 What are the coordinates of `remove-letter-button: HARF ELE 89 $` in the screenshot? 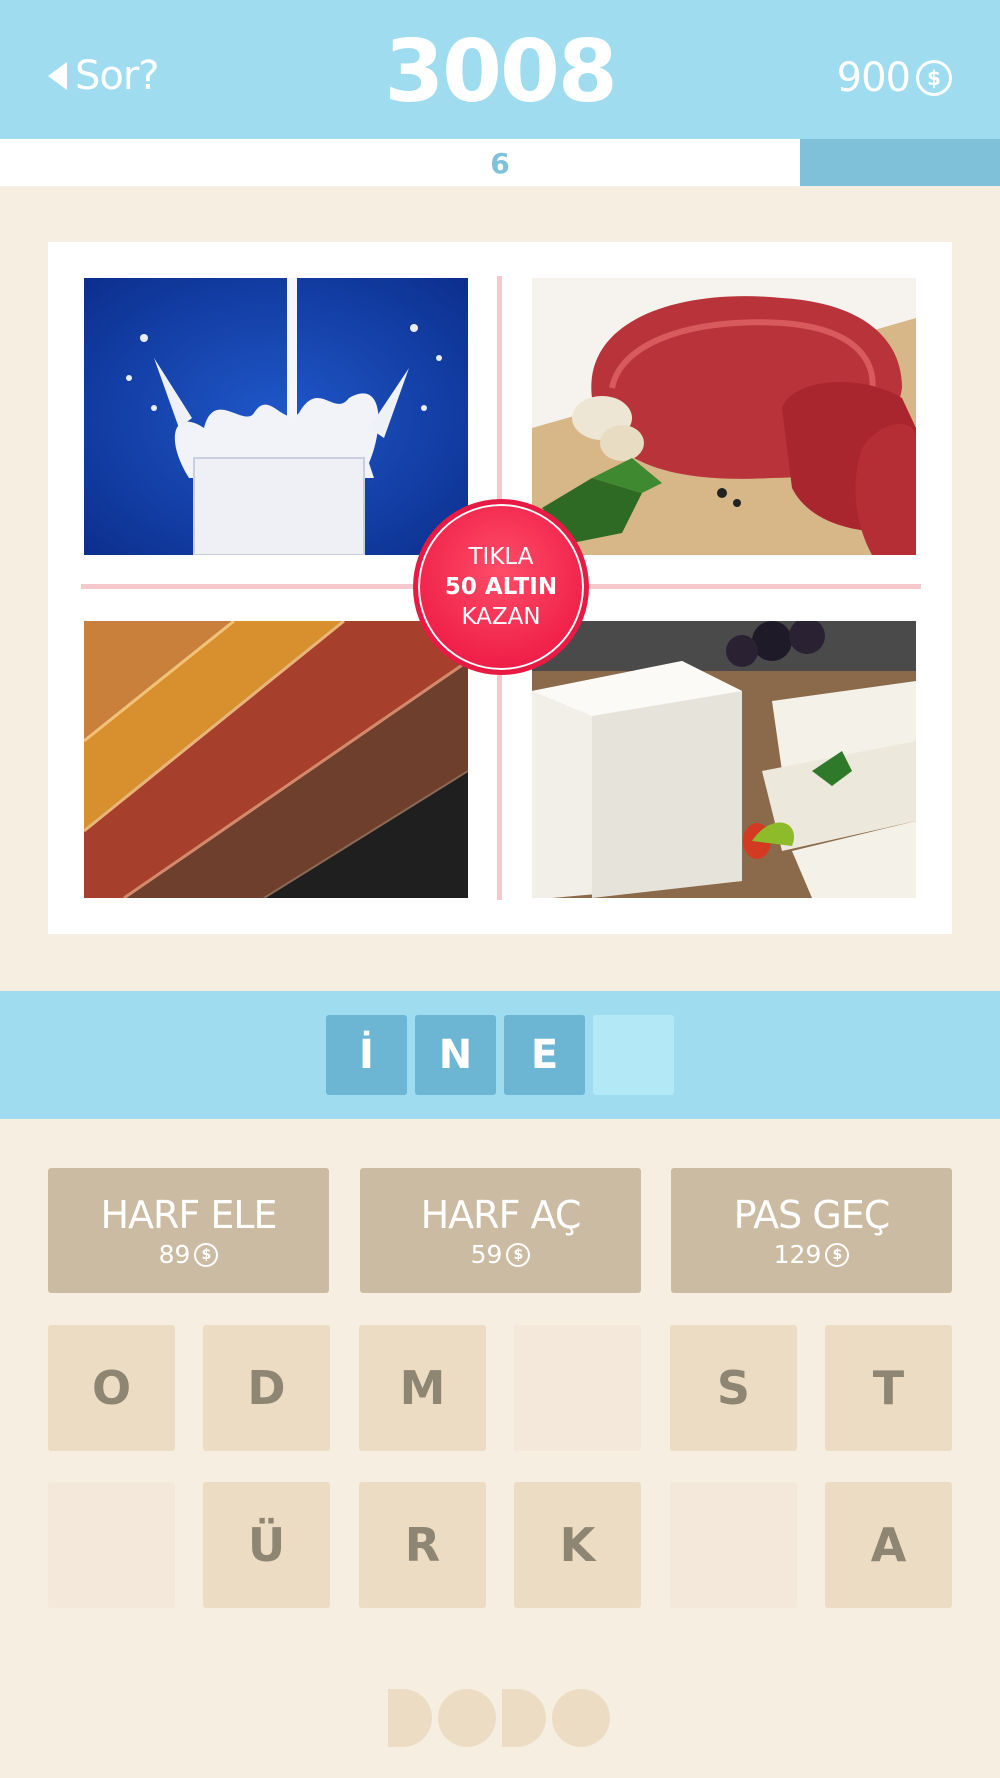 It's located at (188, 1230).